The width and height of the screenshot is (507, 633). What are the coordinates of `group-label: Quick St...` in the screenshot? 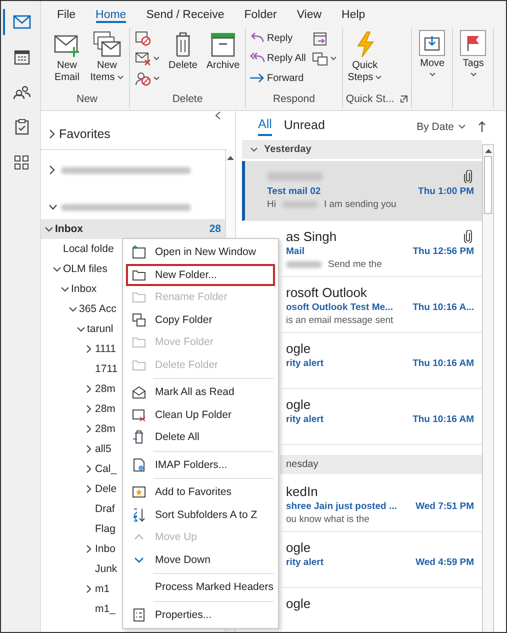 It's located at (370, 99).